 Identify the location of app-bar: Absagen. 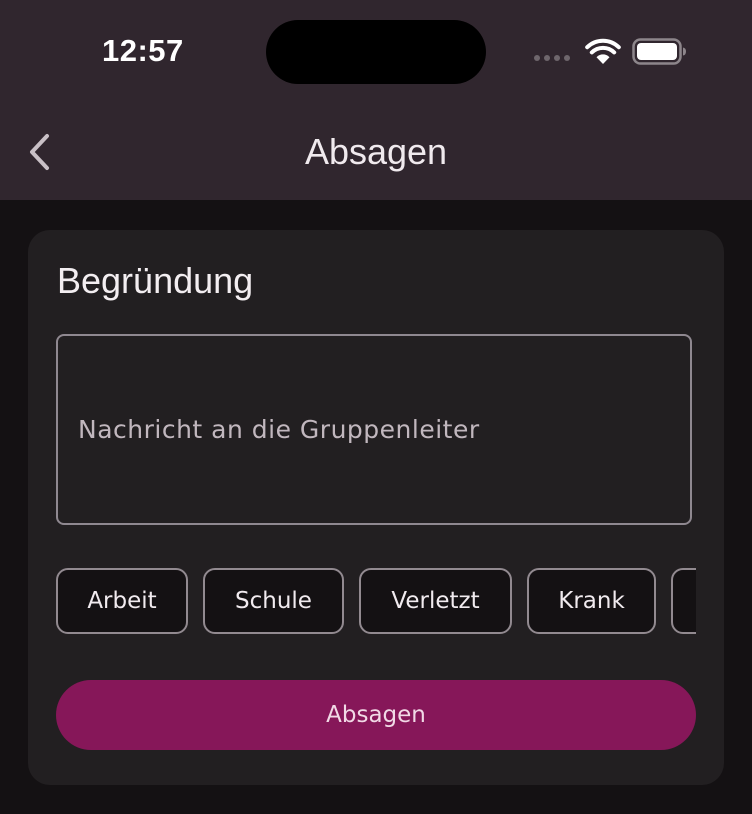
(376, 150).